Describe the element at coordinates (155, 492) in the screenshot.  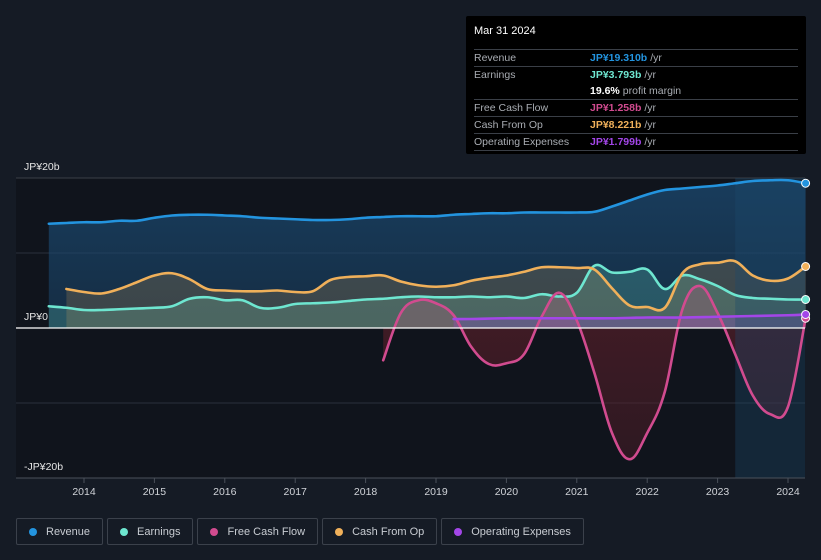
I see `x-tick-label: 2015` at that location.